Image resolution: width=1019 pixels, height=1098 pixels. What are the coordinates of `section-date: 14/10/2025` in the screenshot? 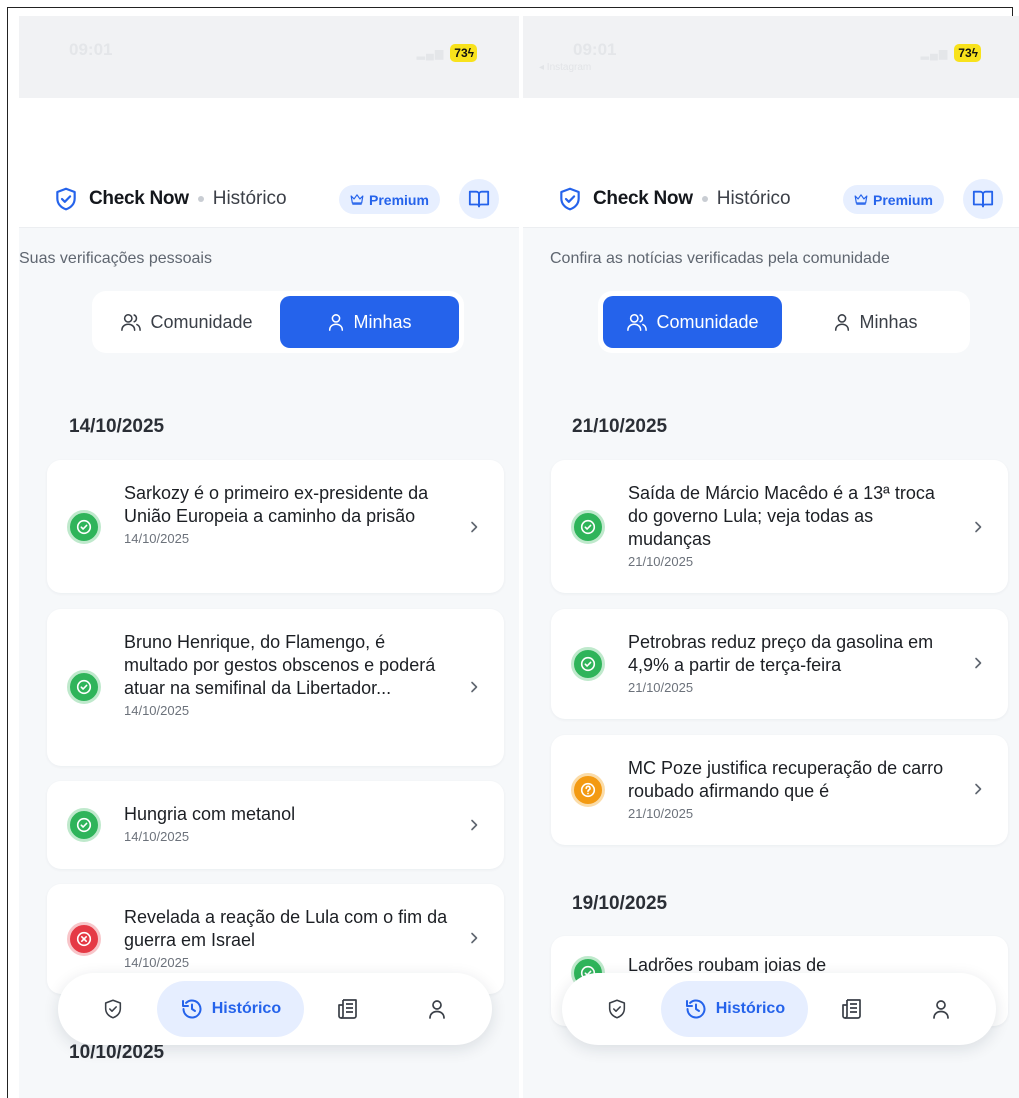 It's located at (117, 426).